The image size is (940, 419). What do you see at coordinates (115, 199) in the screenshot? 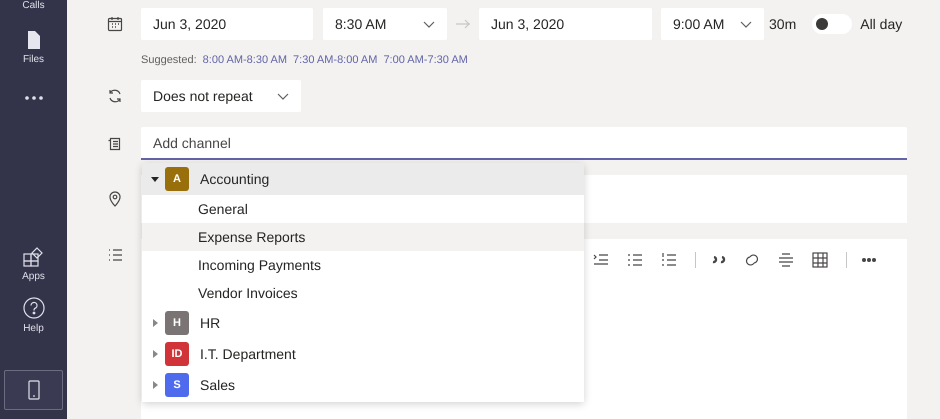
I see `location-icon` at bounding box center [115, 199].